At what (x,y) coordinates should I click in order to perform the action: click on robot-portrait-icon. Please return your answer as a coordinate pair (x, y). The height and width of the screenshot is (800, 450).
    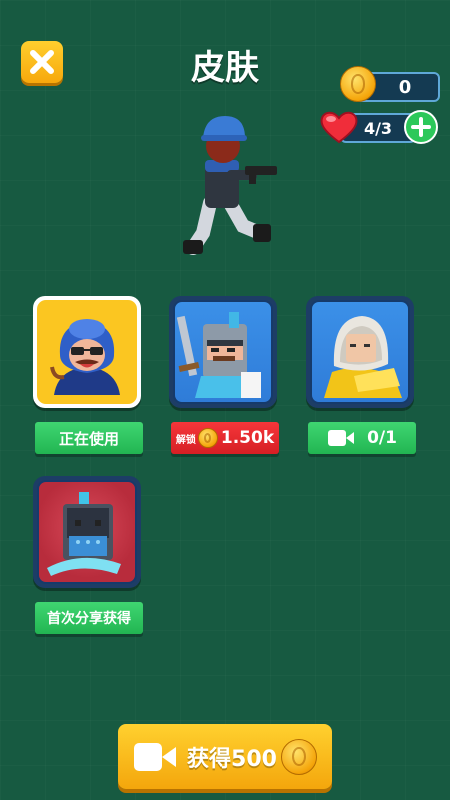
    Looking at the image, I should click on (84, 534).